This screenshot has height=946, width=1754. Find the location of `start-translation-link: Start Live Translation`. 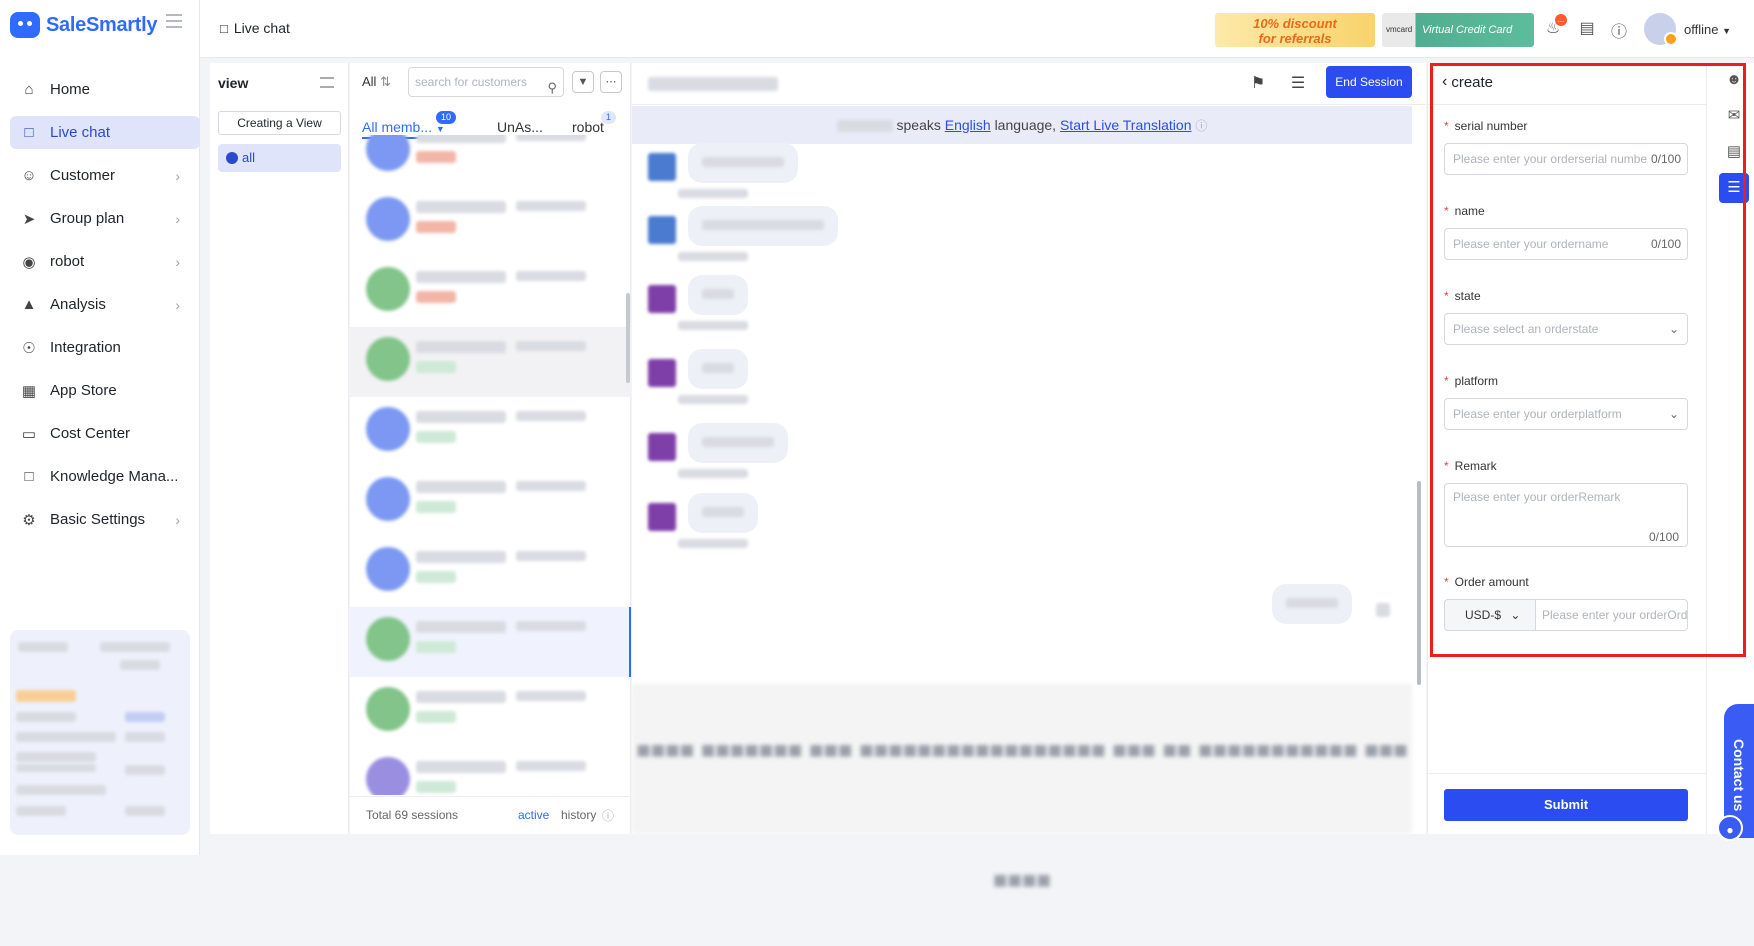

start-translation-link: Start Live Translation is located at coordinates (1126, 125).